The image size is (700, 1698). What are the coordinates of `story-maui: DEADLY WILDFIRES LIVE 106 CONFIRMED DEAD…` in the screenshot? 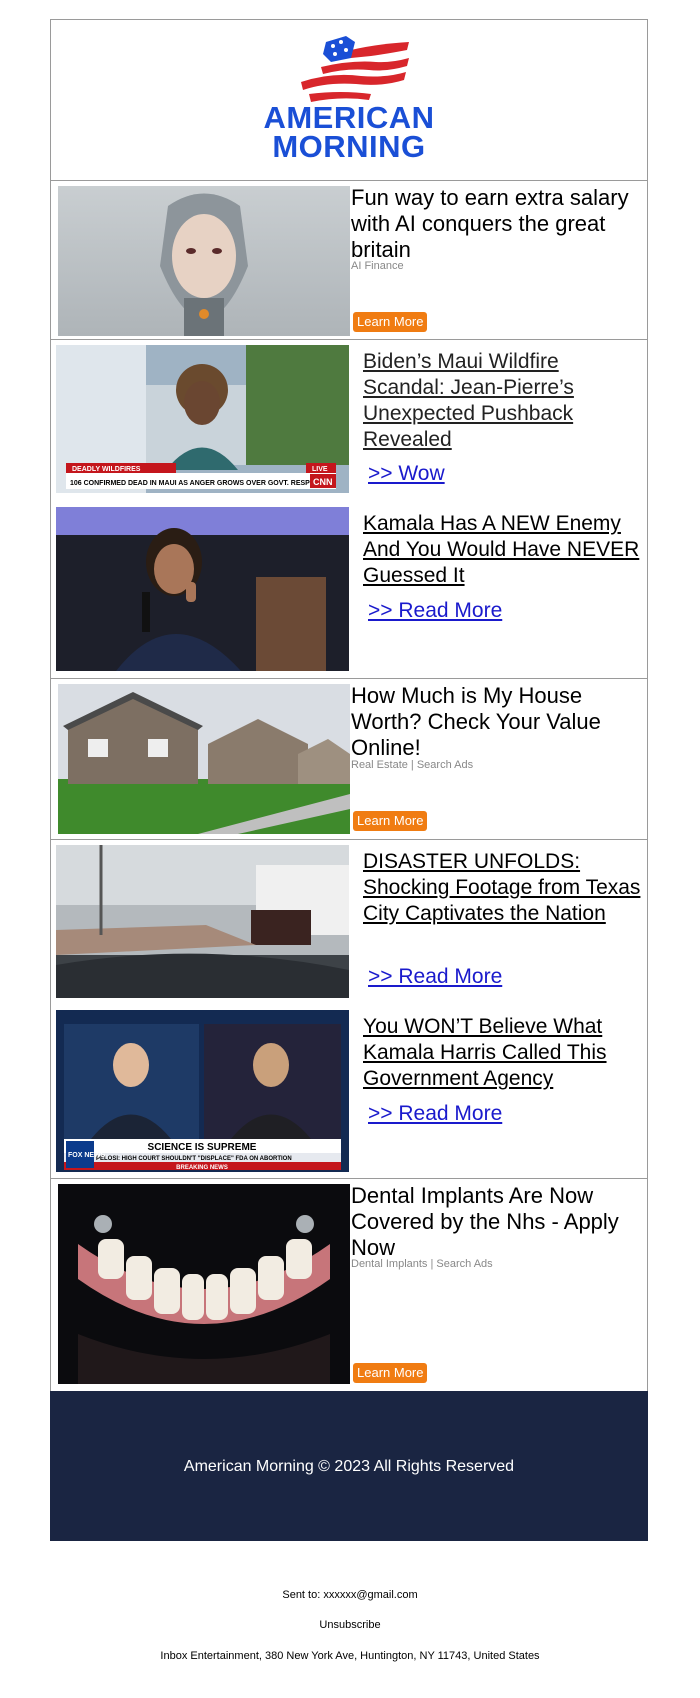 It's located at (350, 419).